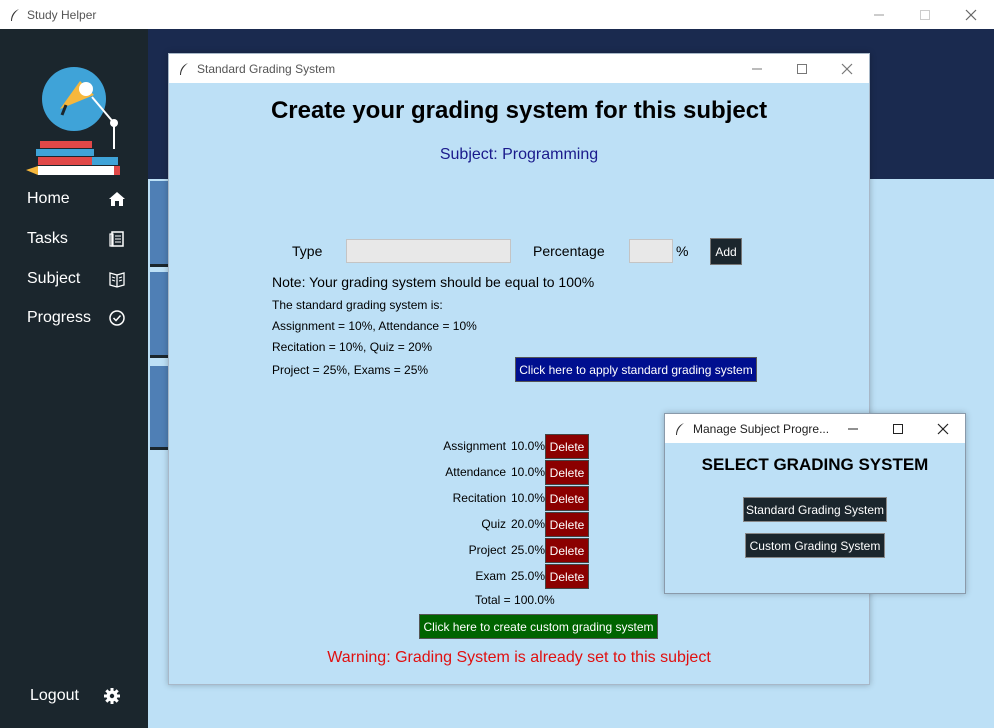 The width and height of the screenshot is (994, 728). What do you see at coordinates (74, 378) in the screenshot?
I see `sidebar: Home Tasks Subject Progress Logout` at bounding box center [74, 378].